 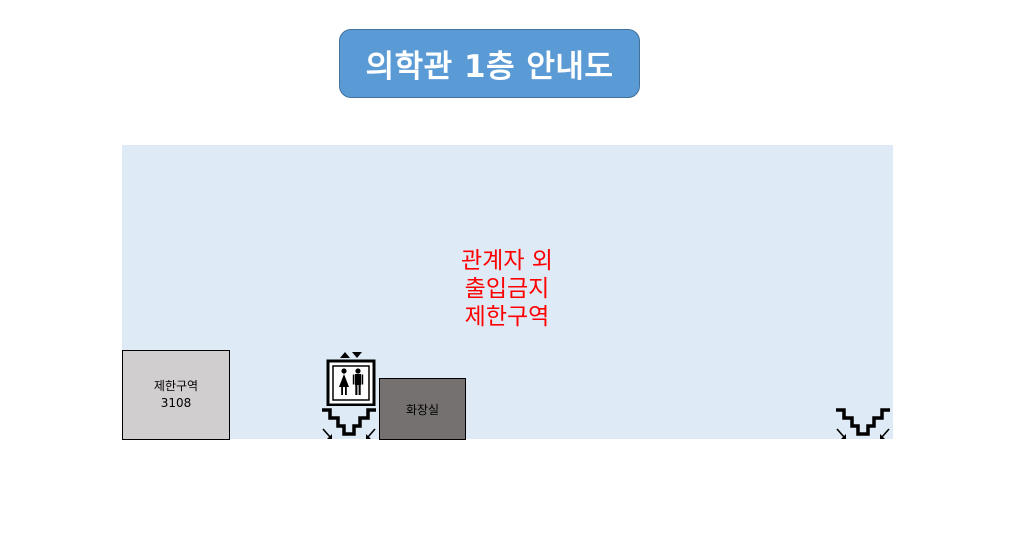 I want to click on notice-line-3: 제한구역, so click(x=507, y=317).